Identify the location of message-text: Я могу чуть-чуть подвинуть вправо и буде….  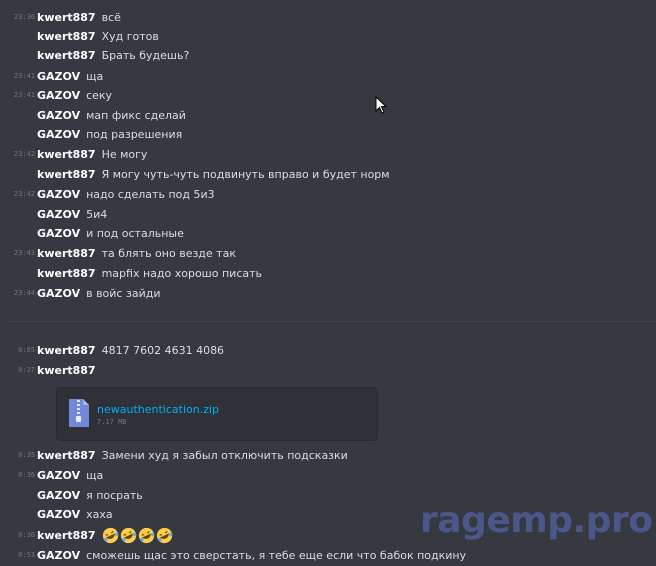
(245, 174).